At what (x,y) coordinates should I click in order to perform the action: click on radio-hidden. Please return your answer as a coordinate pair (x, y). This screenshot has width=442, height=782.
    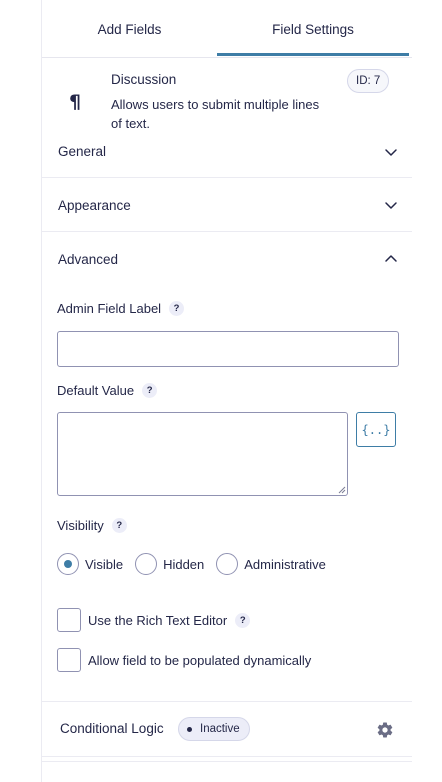
    Looking at the image, I should click on (146, 564).